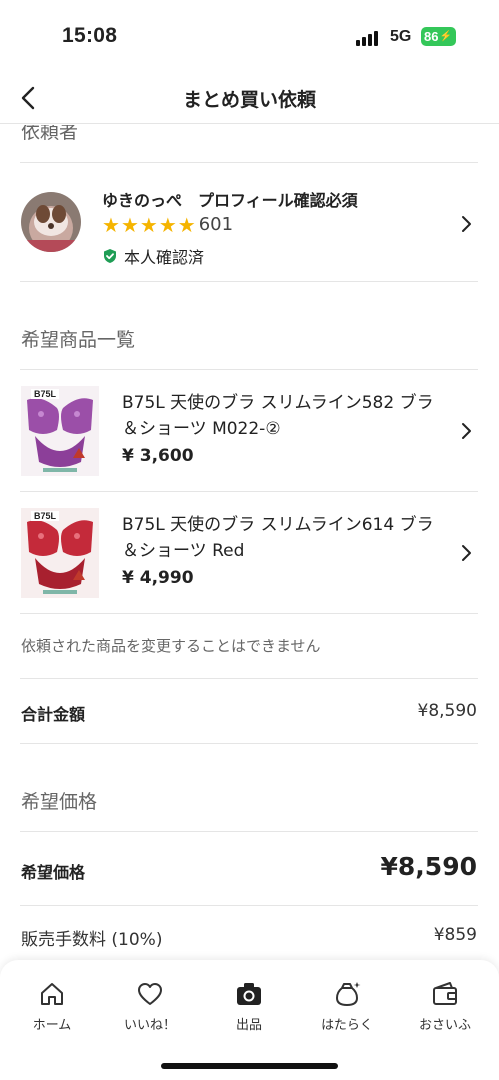 The height and width of the screenshot is (1080, 499). Describe the element at coordinates (369, 38) in the screenshot. I see `signal-icon` at that location.